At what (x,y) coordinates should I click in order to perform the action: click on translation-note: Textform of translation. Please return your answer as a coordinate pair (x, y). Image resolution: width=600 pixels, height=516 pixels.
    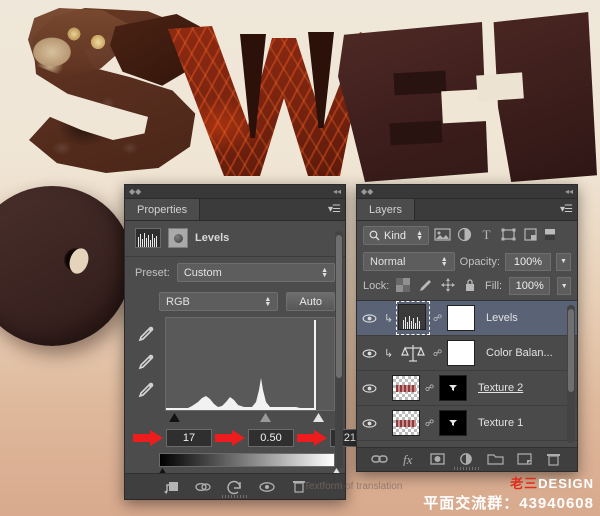
    Looking at the image, I should click on (353, 486).